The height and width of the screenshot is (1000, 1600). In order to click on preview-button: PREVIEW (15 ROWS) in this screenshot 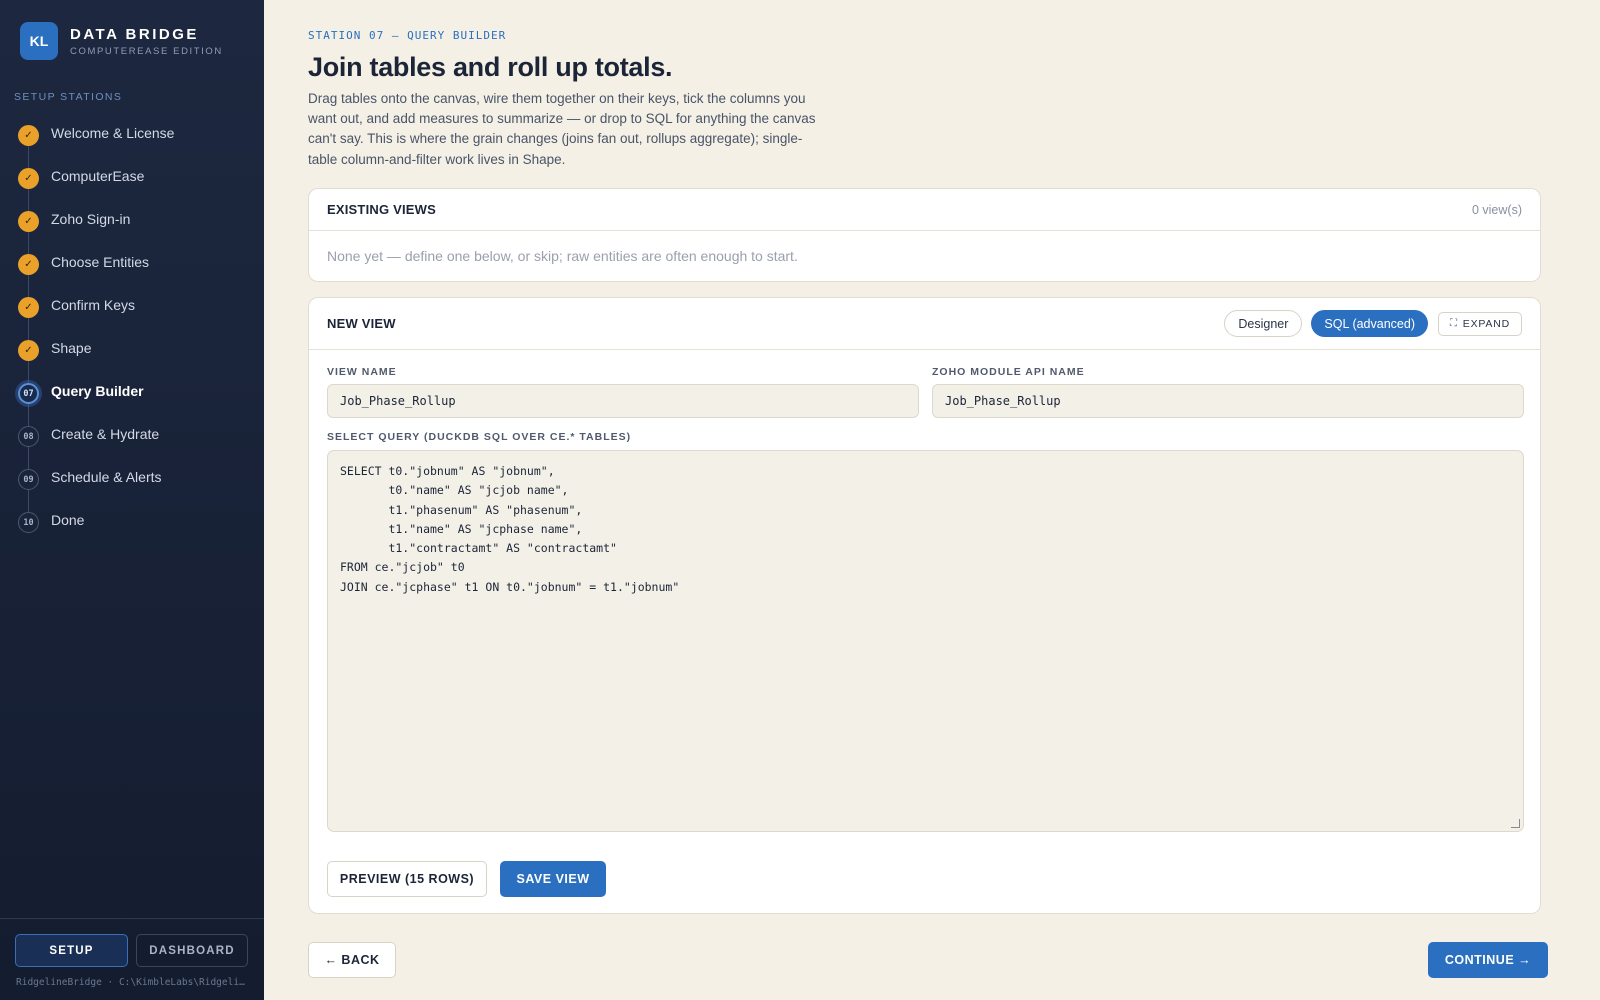, I will do `click(407, 879)`.